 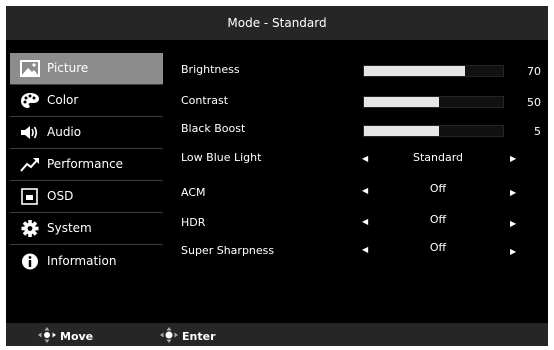 I want to click on sidebar-item-label: Audio, so click(x=64, y=132).